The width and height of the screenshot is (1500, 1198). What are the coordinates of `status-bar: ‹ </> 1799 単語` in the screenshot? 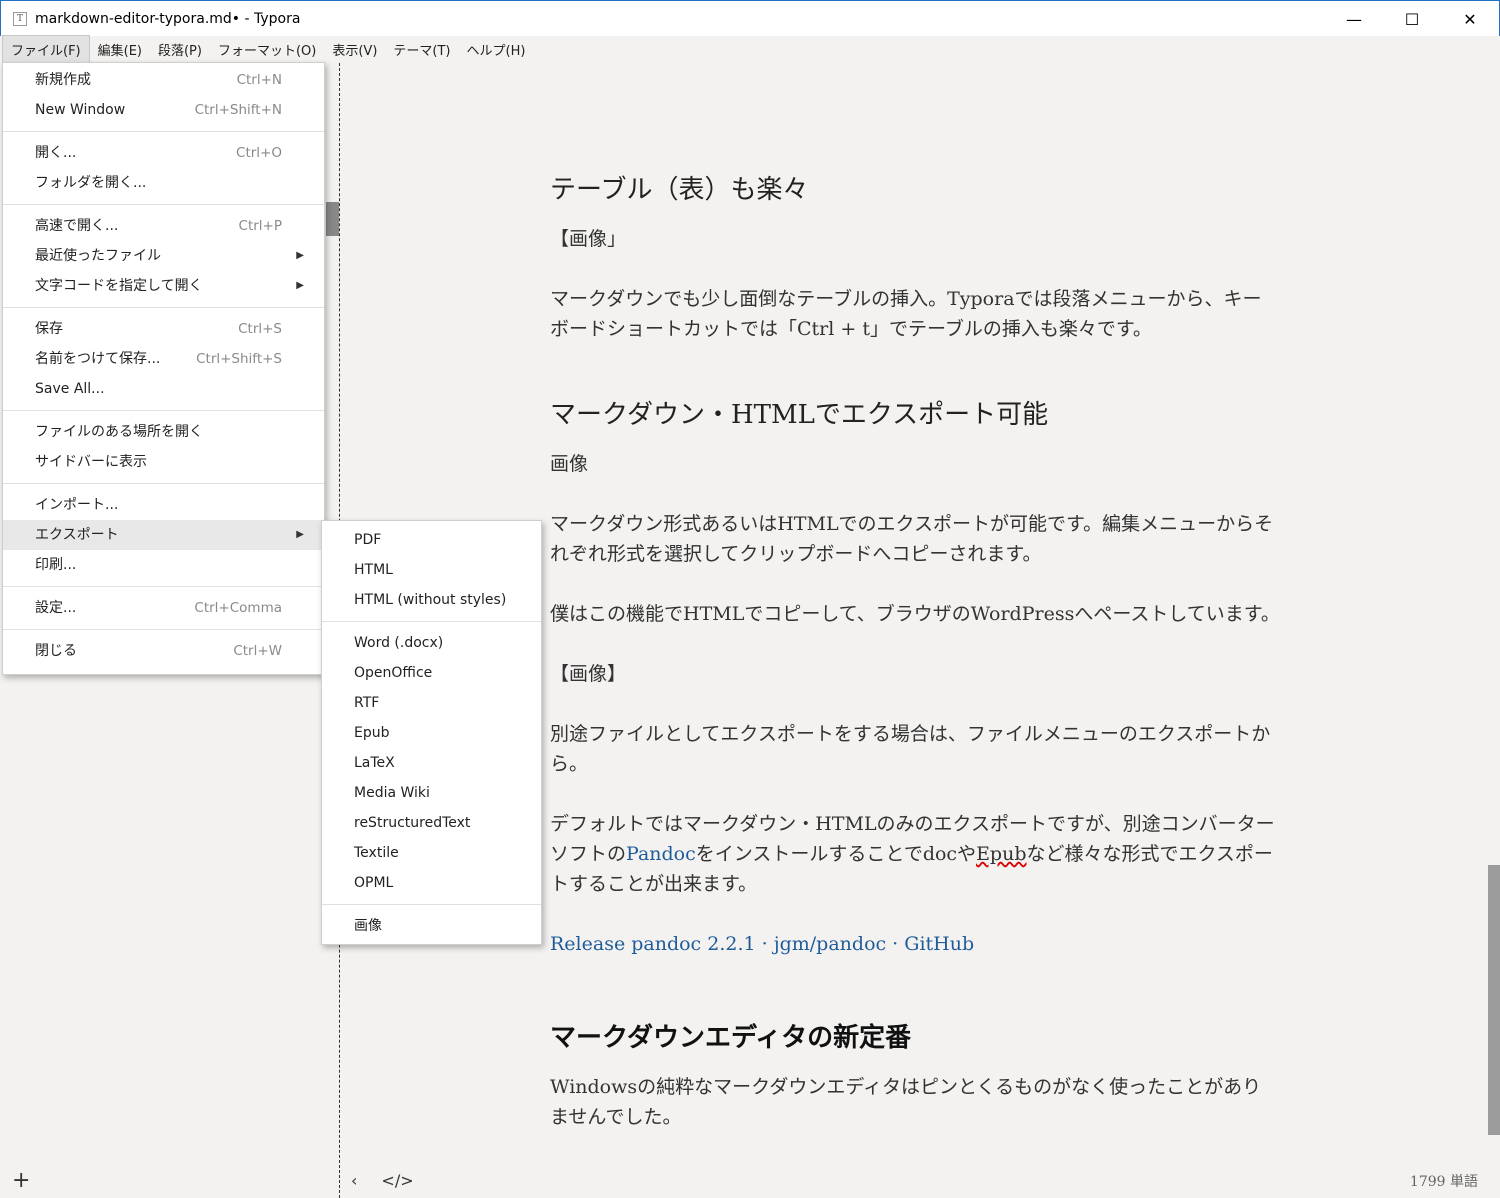 It's located at (920, 1180).